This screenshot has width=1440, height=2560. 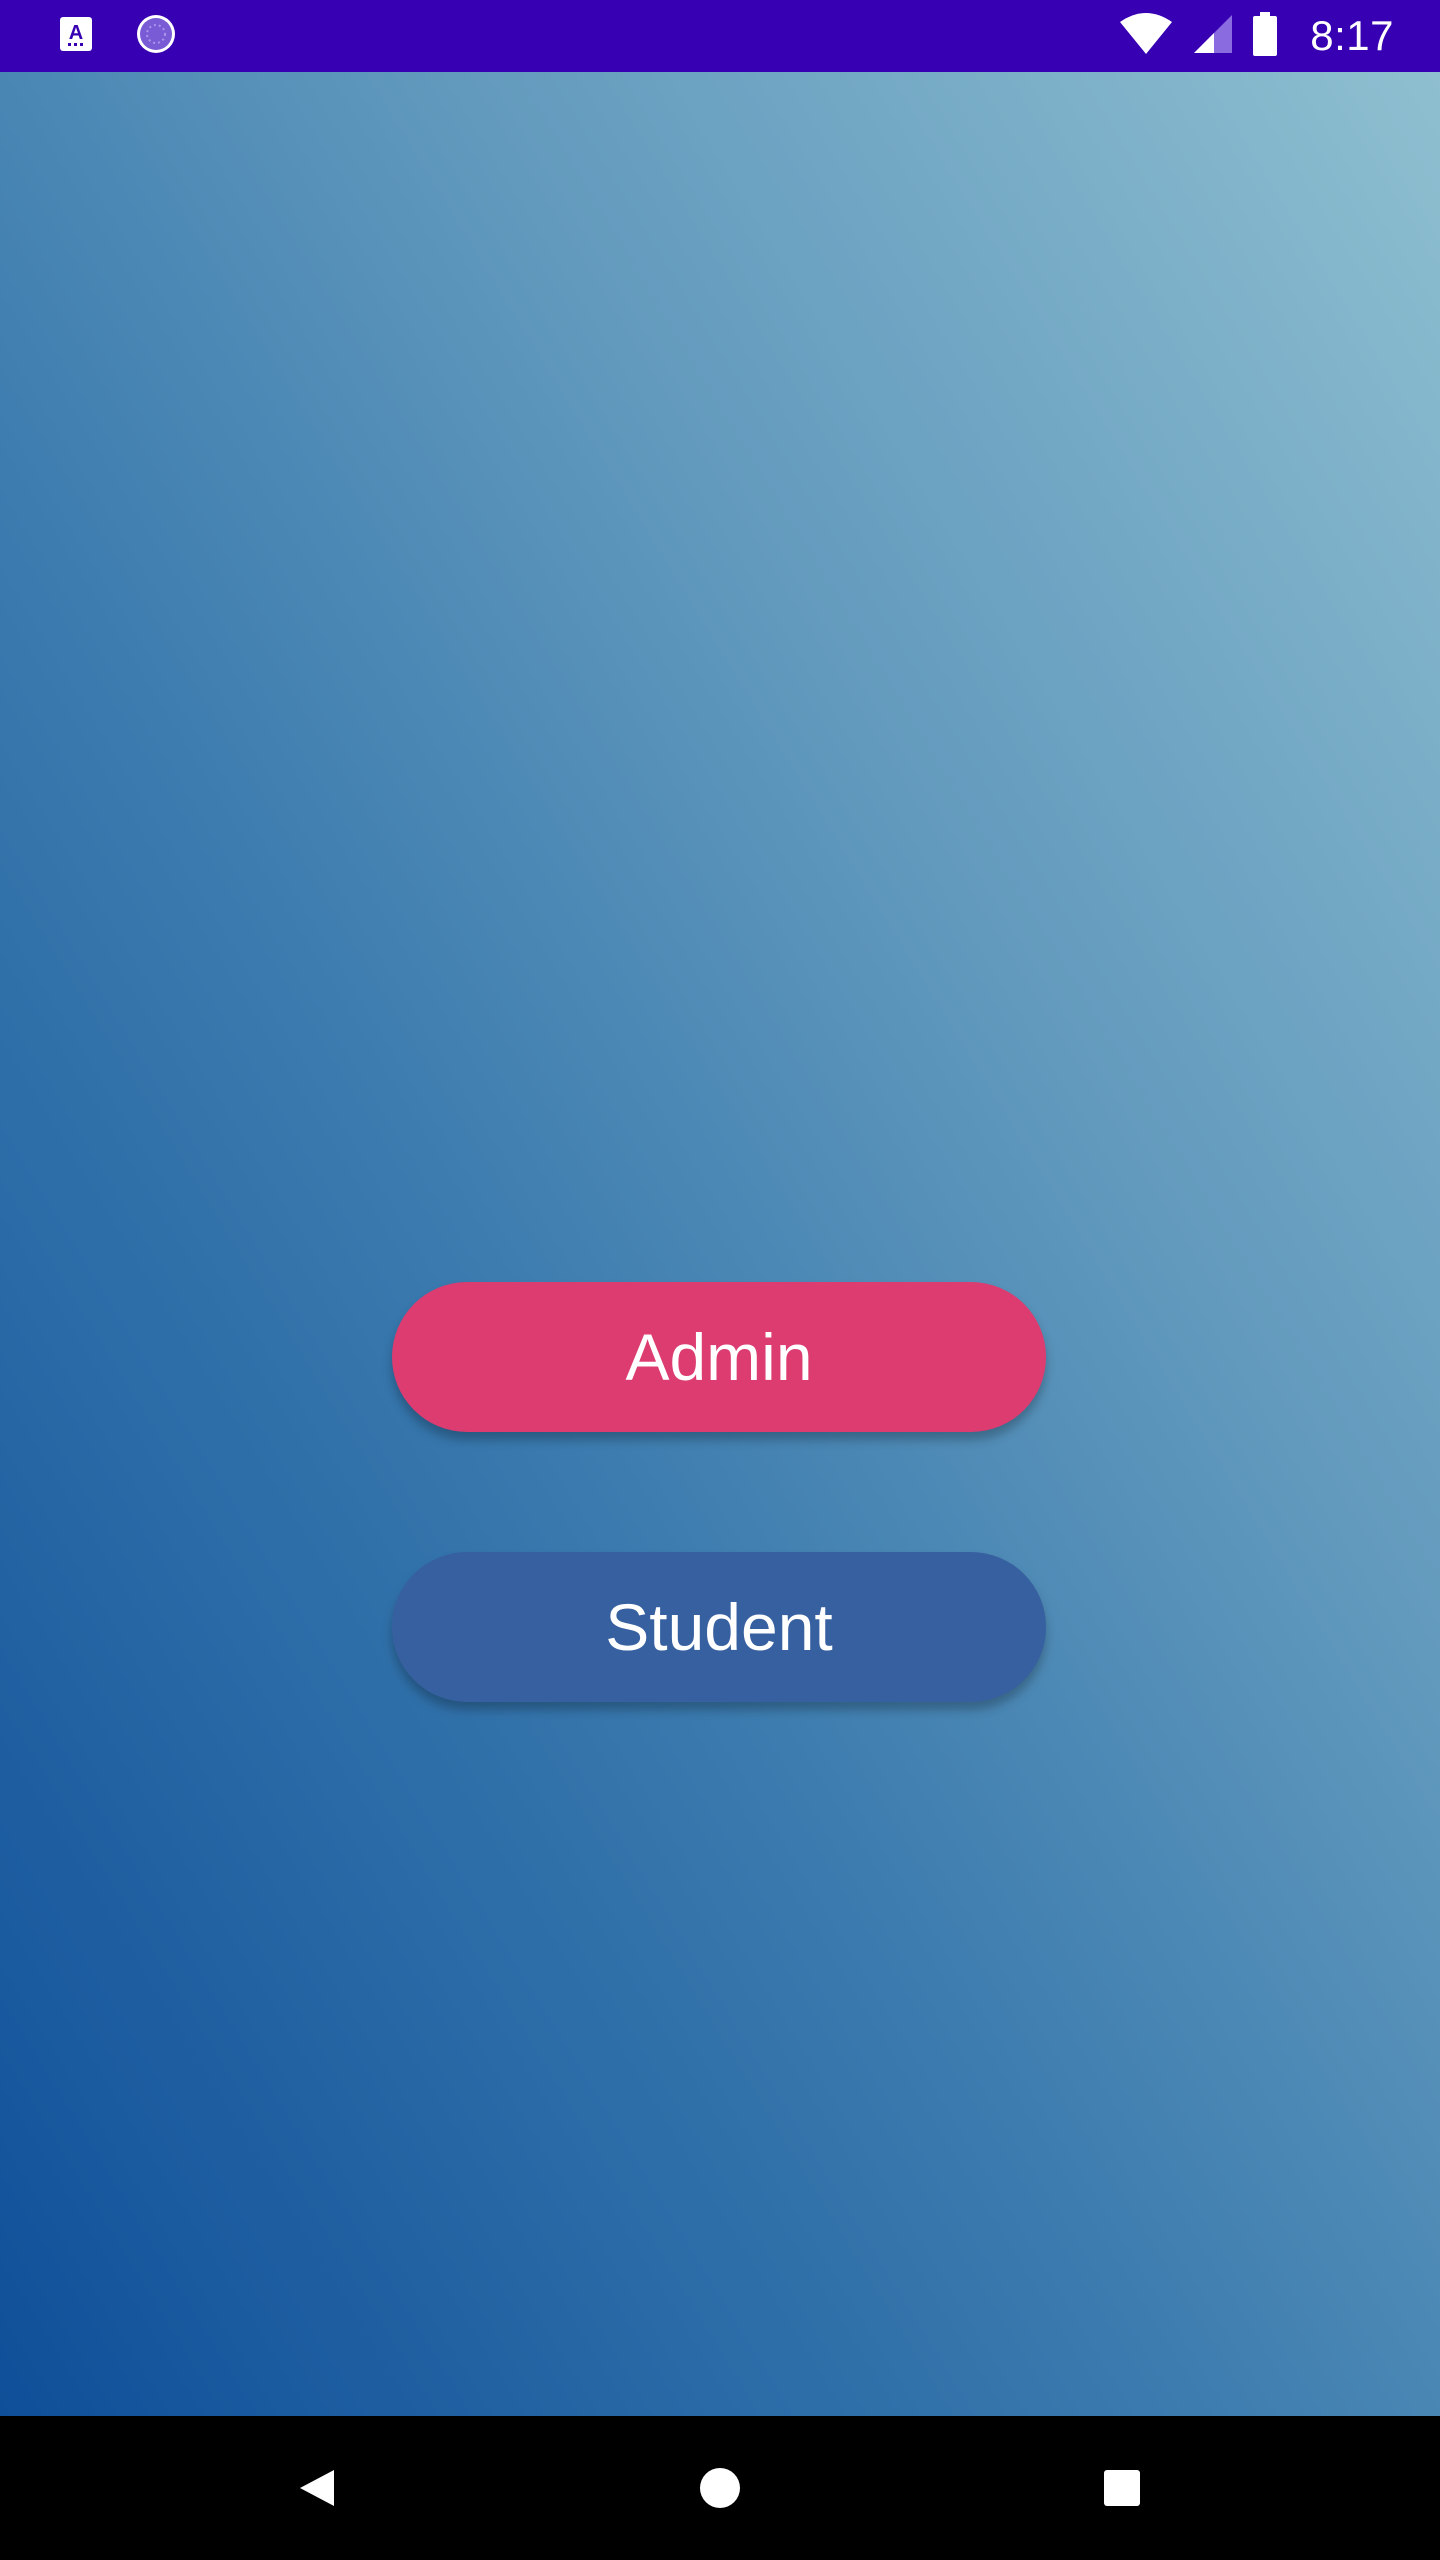 I want to click on status-left-icons: A, so click(x=118, y=36).